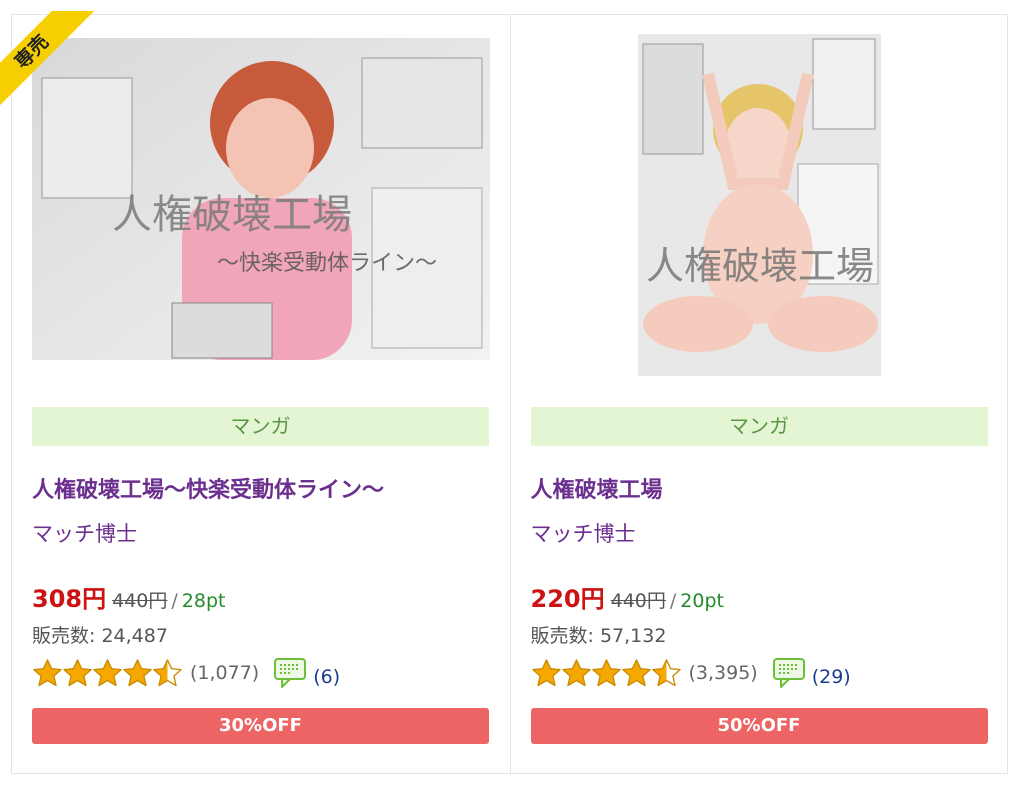  Describe the element at coordinates (69, 599) in the screenshot. I see `sale-price: 308円` at that location.